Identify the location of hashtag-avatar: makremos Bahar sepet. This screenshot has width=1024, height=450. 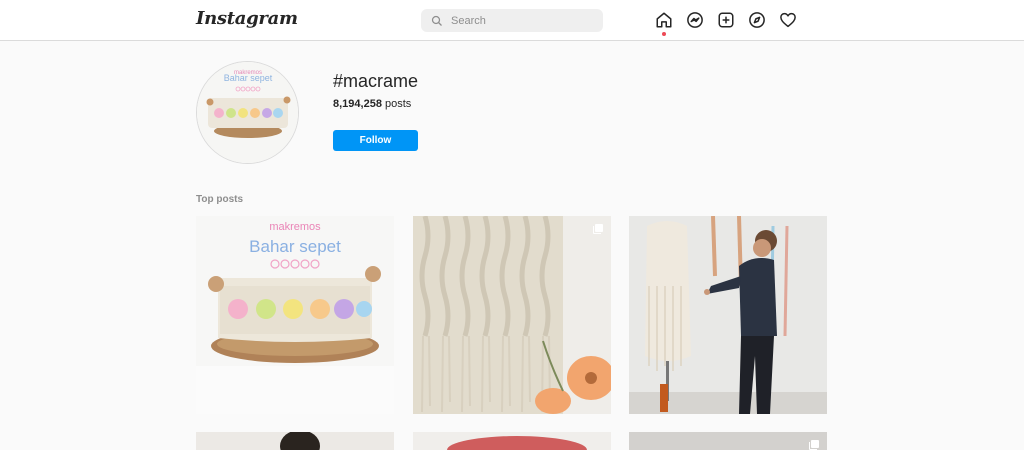
(247, 112).